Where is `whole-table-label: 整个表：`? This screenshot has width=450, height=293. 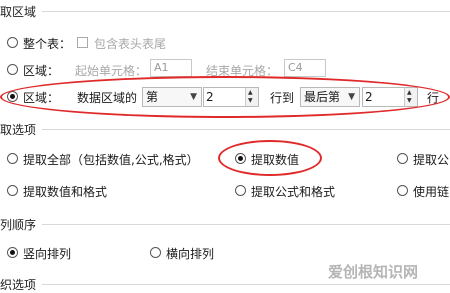 whole-table-label: 整个表： is located at coordinates (47, 44).